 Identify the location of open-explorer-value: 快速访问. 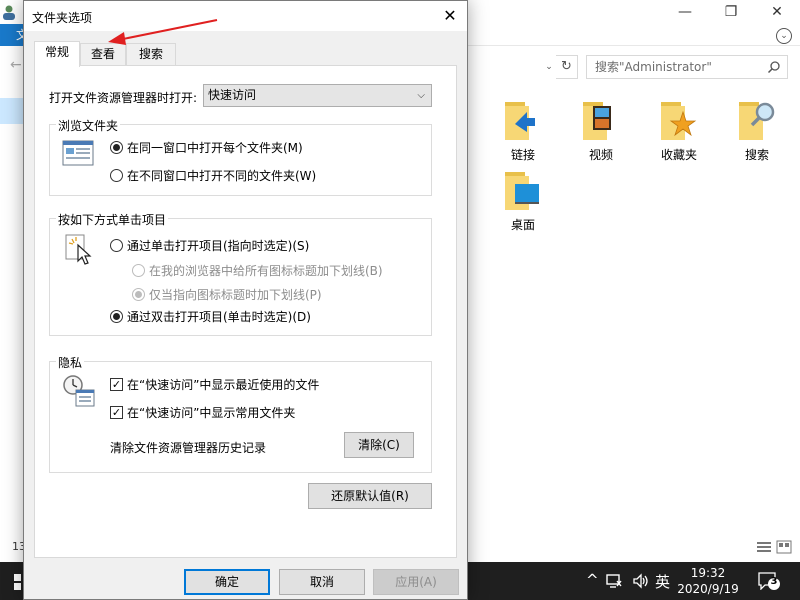
(232, 95).